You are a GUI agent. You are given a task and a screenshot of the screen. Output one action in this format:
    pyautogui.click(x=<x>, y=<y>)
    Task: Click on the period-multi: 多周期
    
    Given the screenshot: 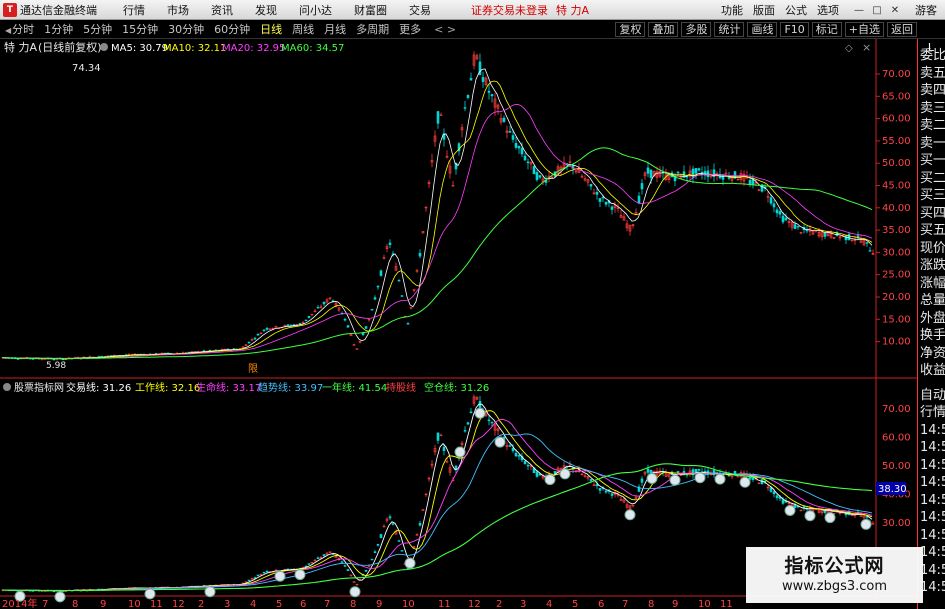 What is the action you would take?
    pyautogui.click(x=372, y=29)
    